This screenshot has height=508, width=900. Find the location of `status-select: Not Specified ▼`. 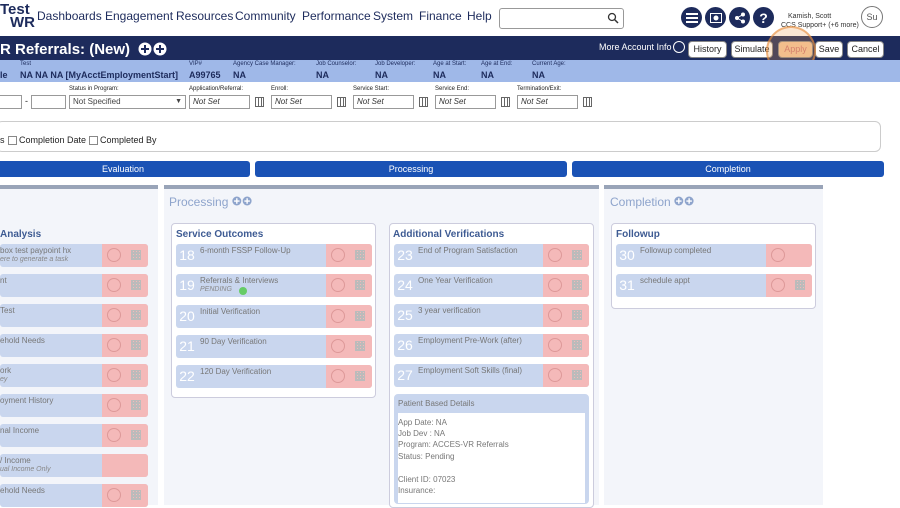

status-select: Not Specified ▼ is located at coordinates (127, 102).